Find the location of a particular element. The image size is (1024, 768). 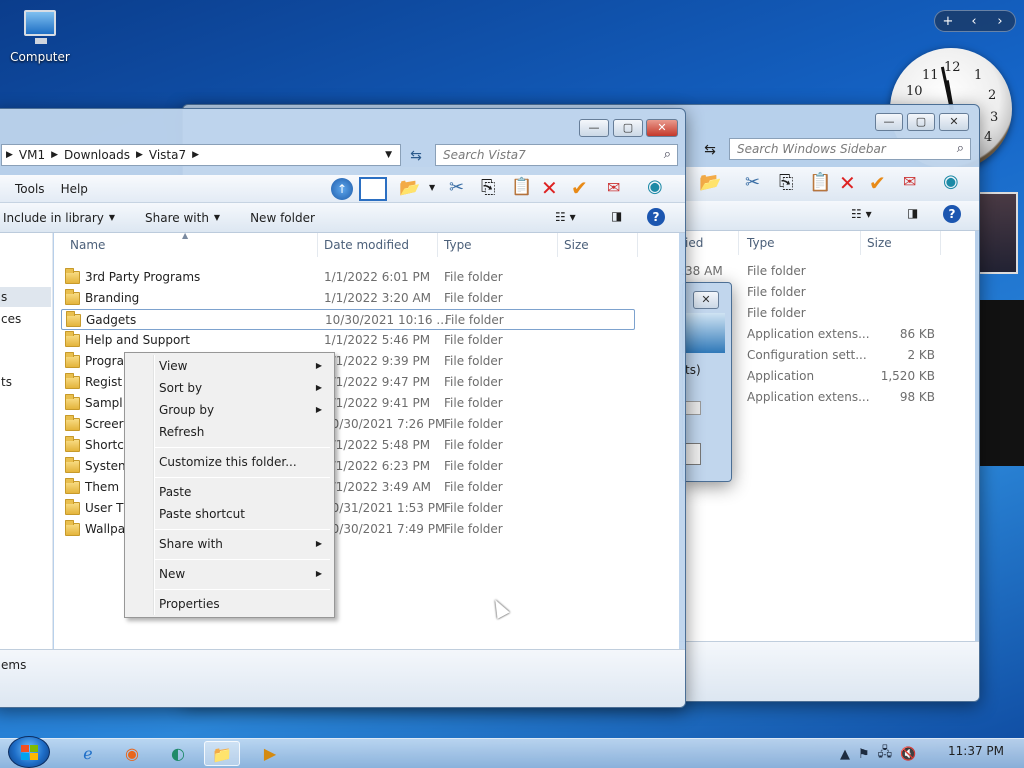

explorer-taskbar-icon: 📁 is located at coordinates (222, 753).